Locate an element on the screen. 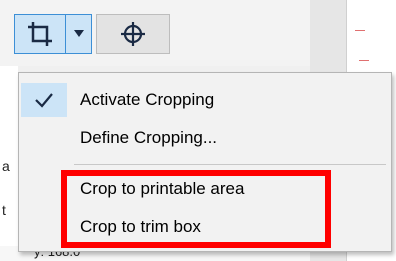 The width and height of the screenshot is (396, 261). left-panel: a t is located at coordinates (9, 163).